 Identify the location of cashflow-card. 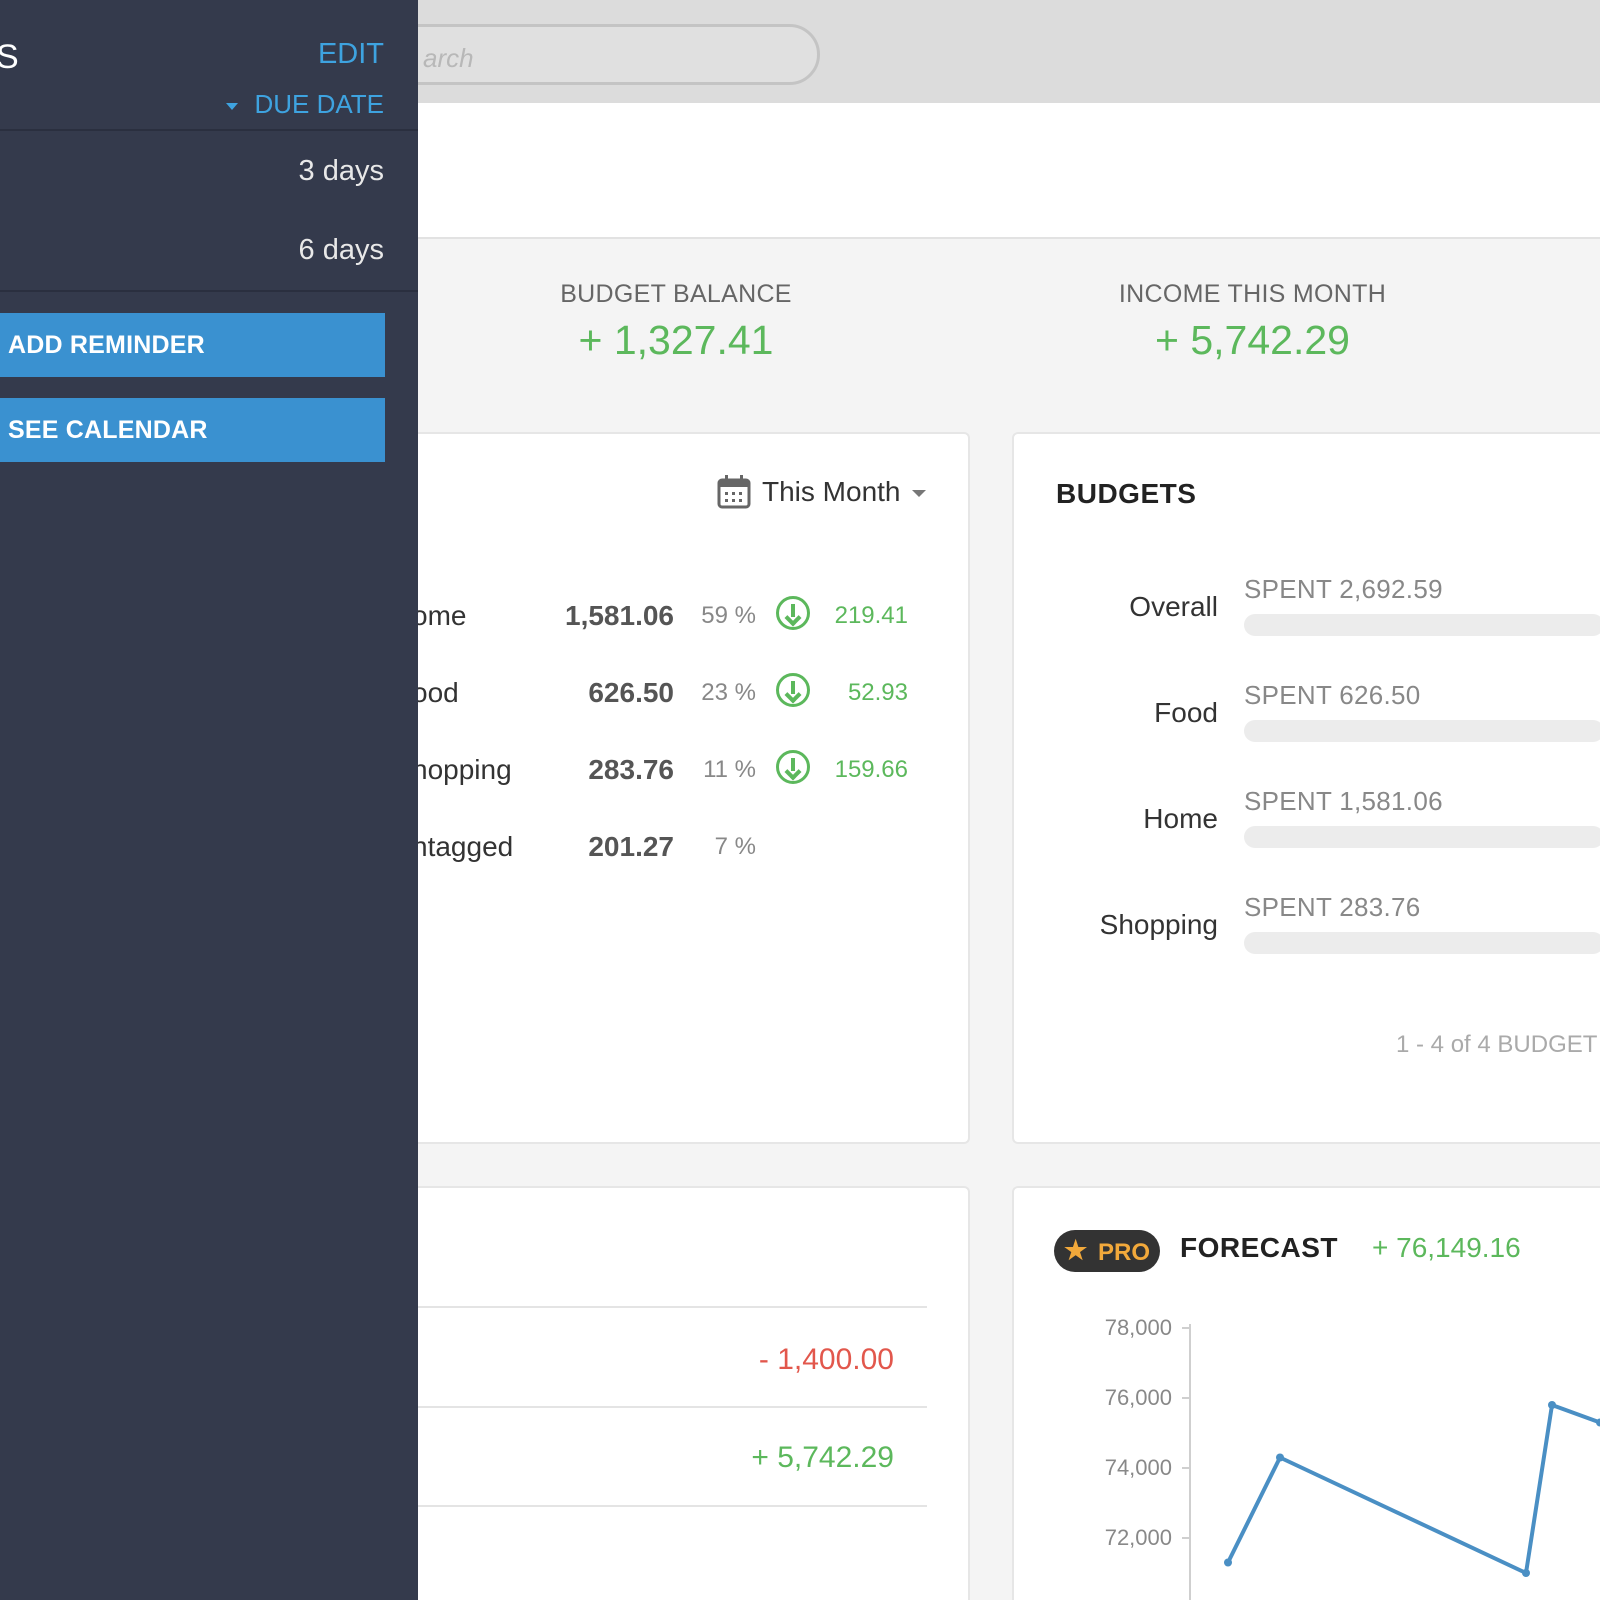
(675, 1393).